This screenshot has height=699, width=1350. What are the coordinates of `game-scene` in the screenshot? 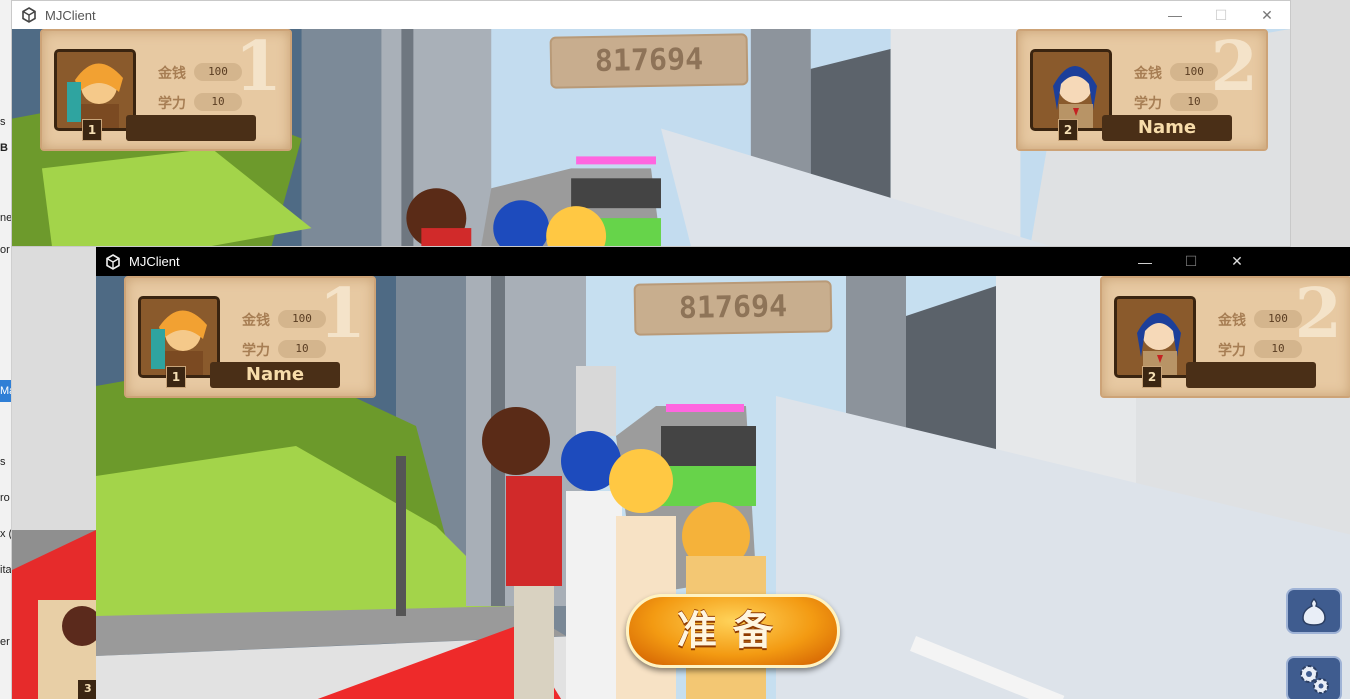 It's located at (54, 614).